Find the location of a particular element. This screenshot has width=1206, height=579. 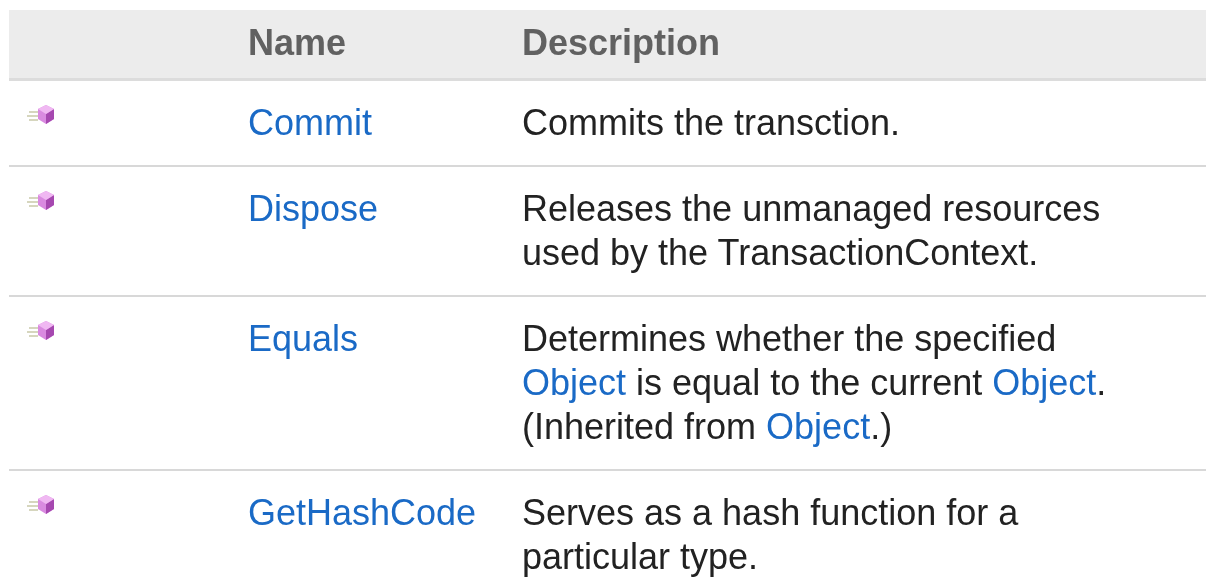

description-text: Serves as a hash function for a particular type. is located at coordinates (770, 534).